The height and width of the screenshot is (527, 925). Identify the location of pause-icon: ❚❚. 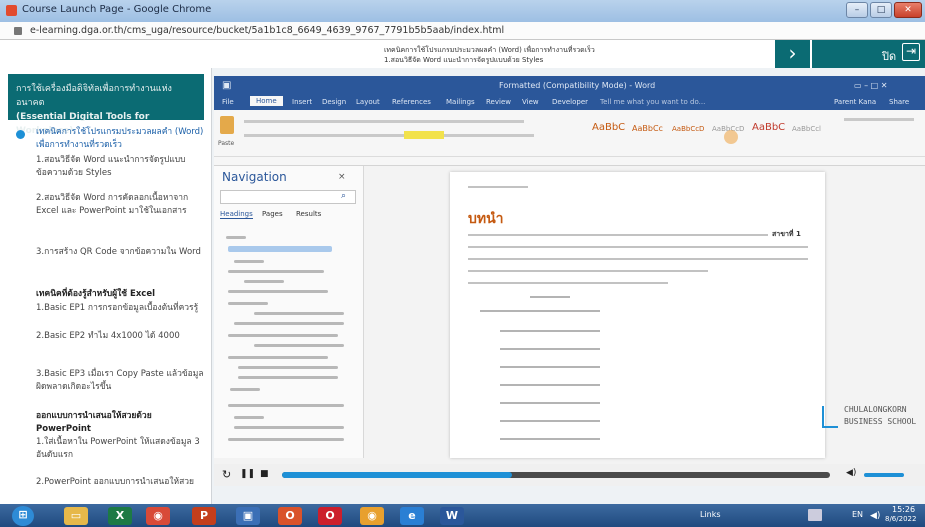
(247, 474).